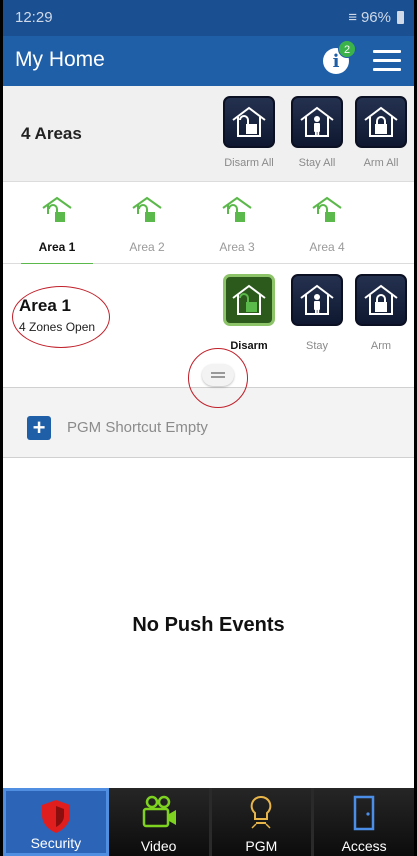  What do you see at coordinates (381, 163) in the screenshot?
I see `arm-all-label: Arm All` at bounding box center [381, 163].